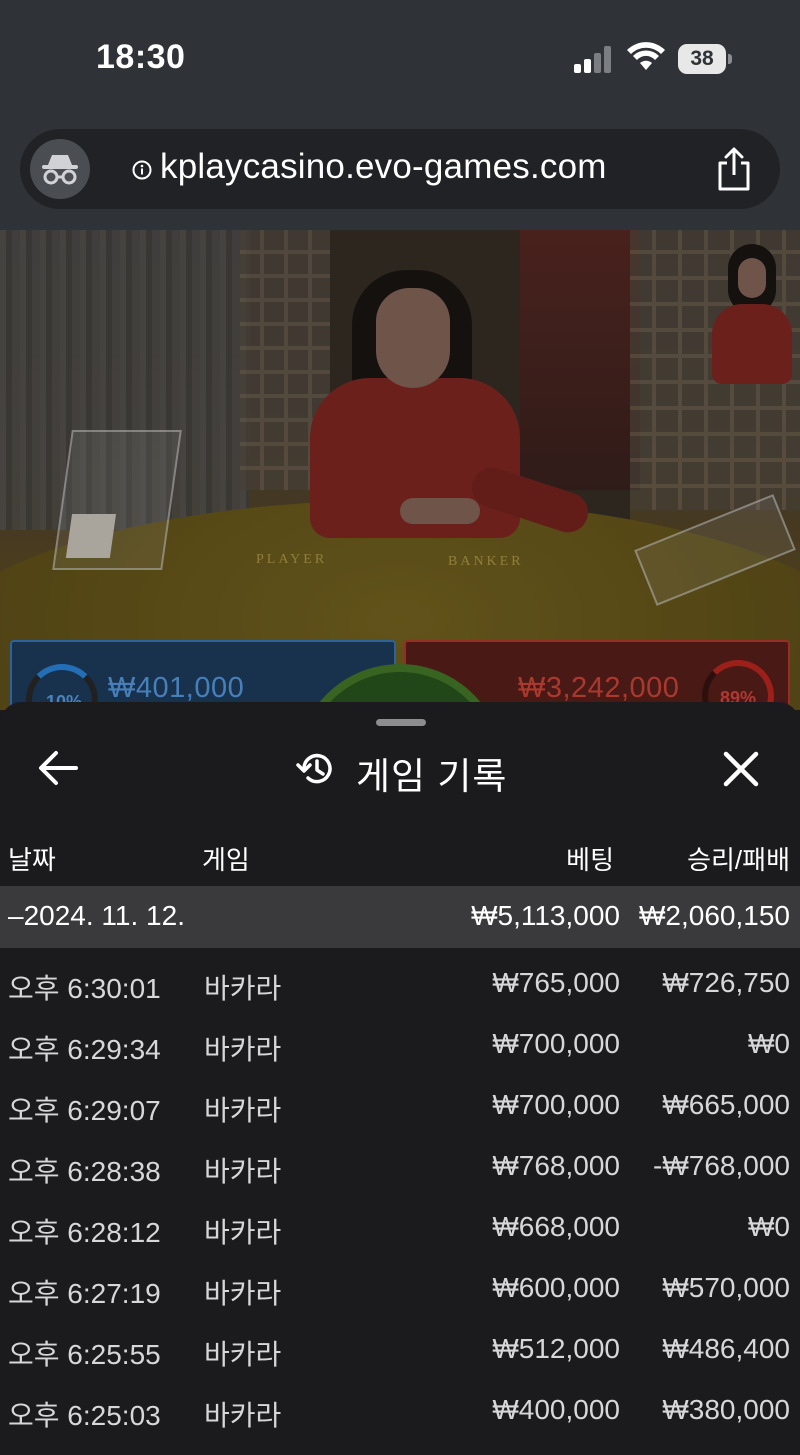 The width and height of the screenshot is (800, 1455). I want to click on share-icon, so click(734, 169).